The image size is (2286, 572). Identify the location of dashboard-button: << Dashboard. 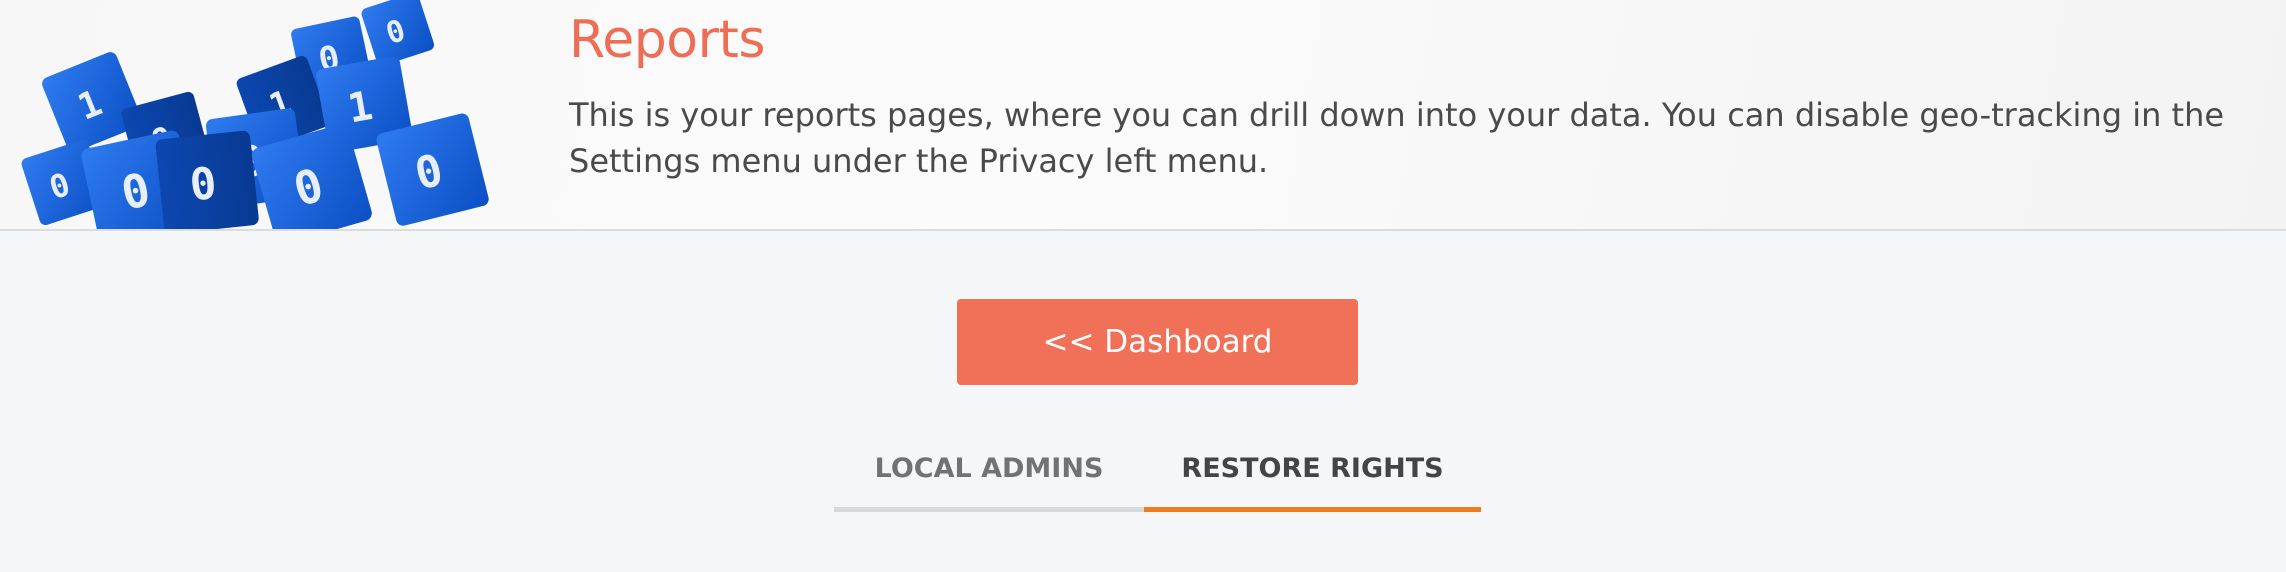
(1157, 342).